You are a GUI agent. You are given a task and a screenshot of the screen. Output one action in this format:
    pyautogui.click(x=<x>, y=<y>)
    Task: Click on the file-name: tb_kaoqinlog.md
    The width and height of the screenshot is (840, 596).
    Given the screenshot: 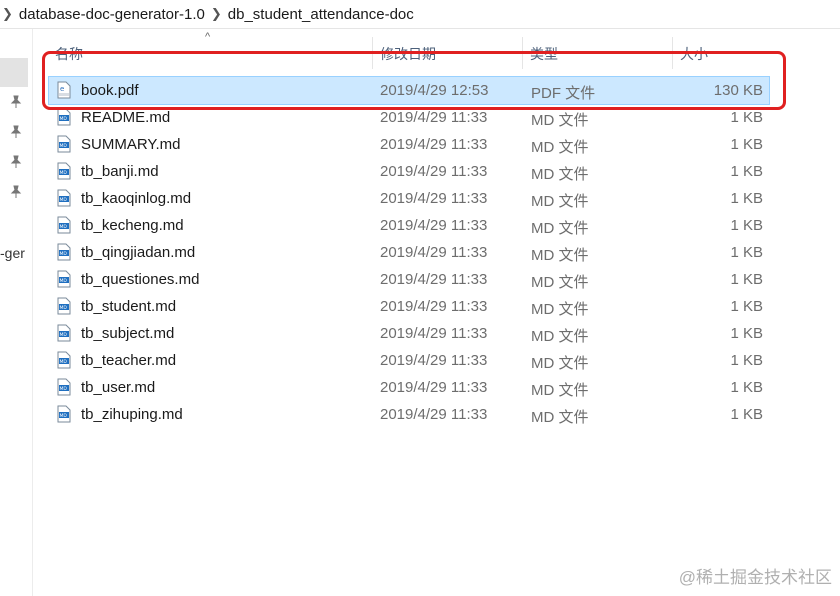 What is the action you would take?
    pyautogui.click(x=136, y=198)
    